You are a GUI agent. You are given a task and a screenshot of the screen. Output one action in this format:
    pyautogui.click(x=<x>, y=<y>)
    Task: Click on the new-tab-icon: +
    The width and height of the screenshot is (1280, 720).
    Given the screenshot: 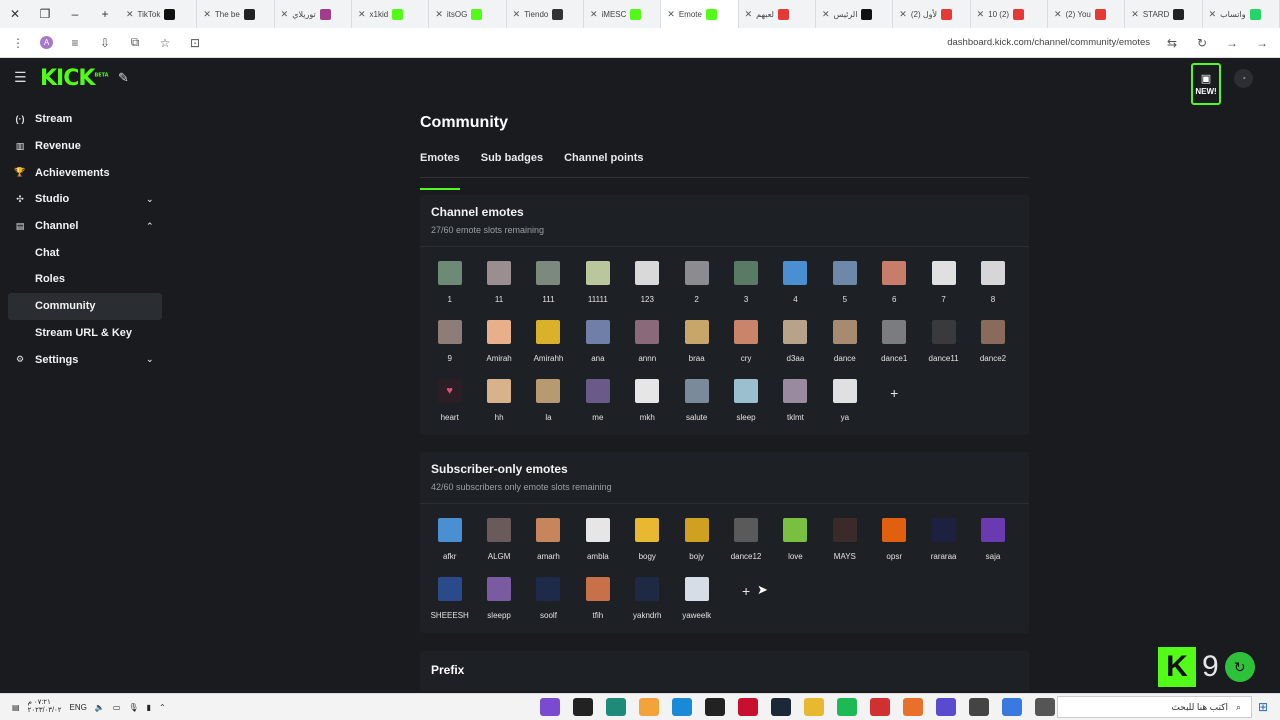 What is the action you would take?
    pyautogui.click(x=105, y=14)
    